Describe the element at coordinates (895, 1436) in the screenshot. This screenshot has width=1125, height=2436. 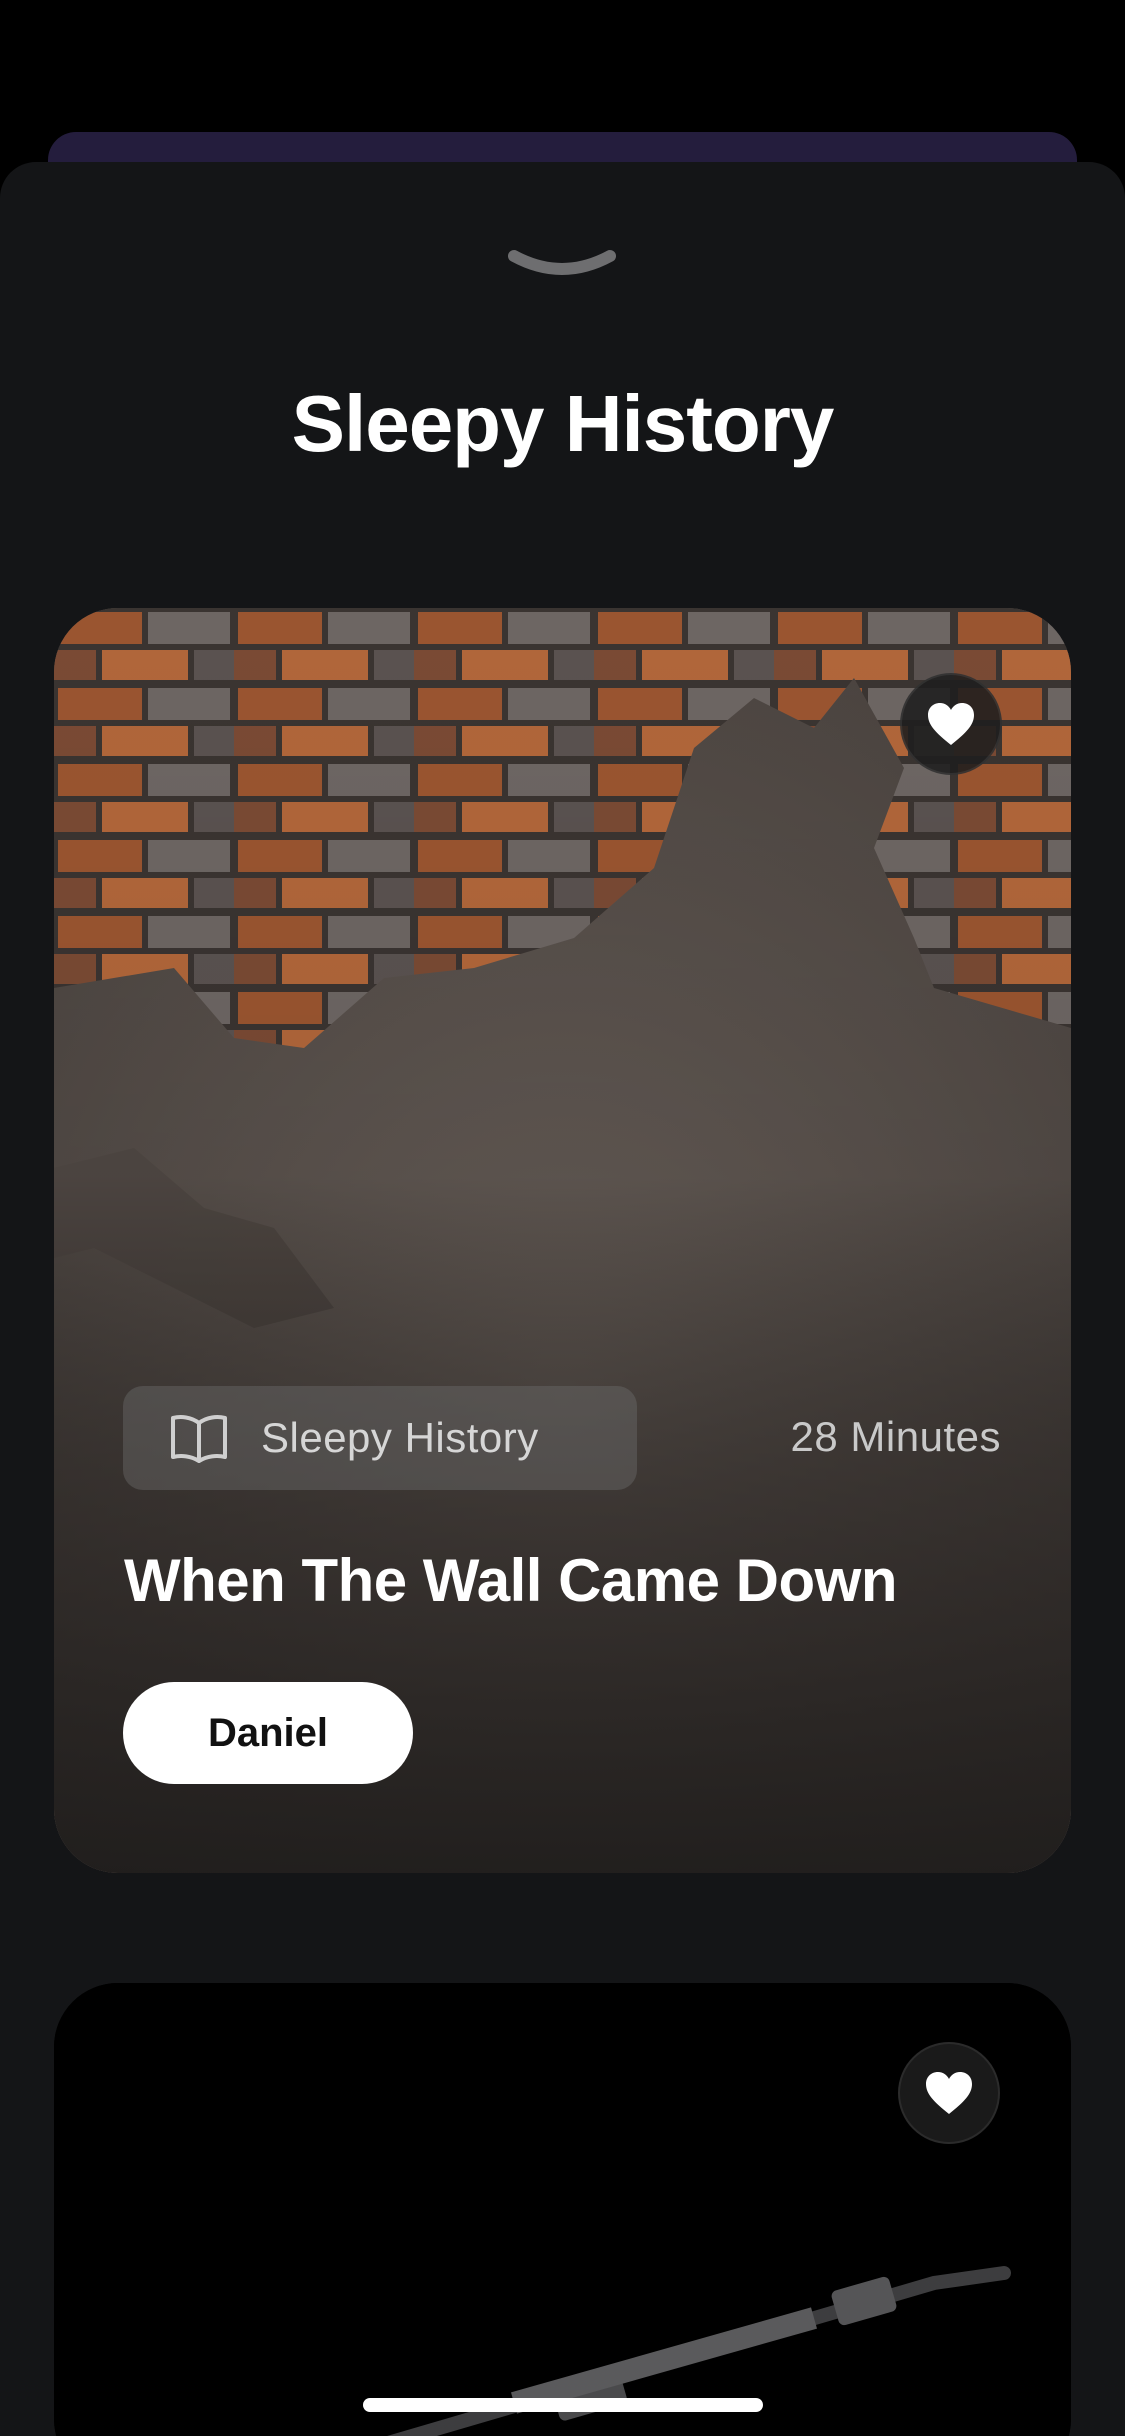
I see `story-duration: 28 Minutes` at that location.